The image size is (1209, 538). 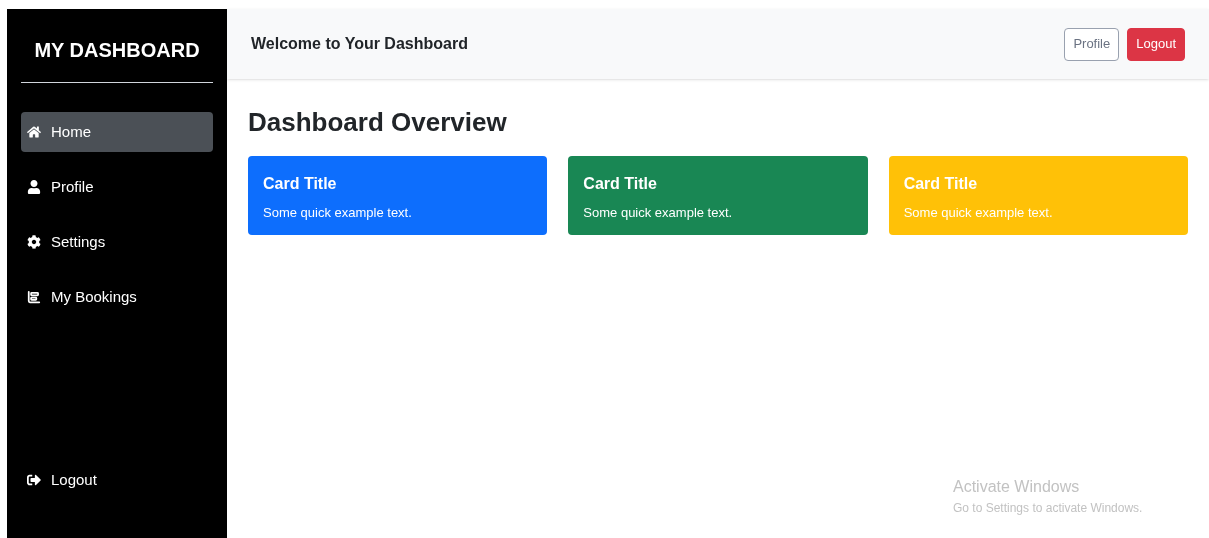 What do you see at coordinates (34, 187) in the screenshot?
I see `user-icon` at bounding box center [34, 187].